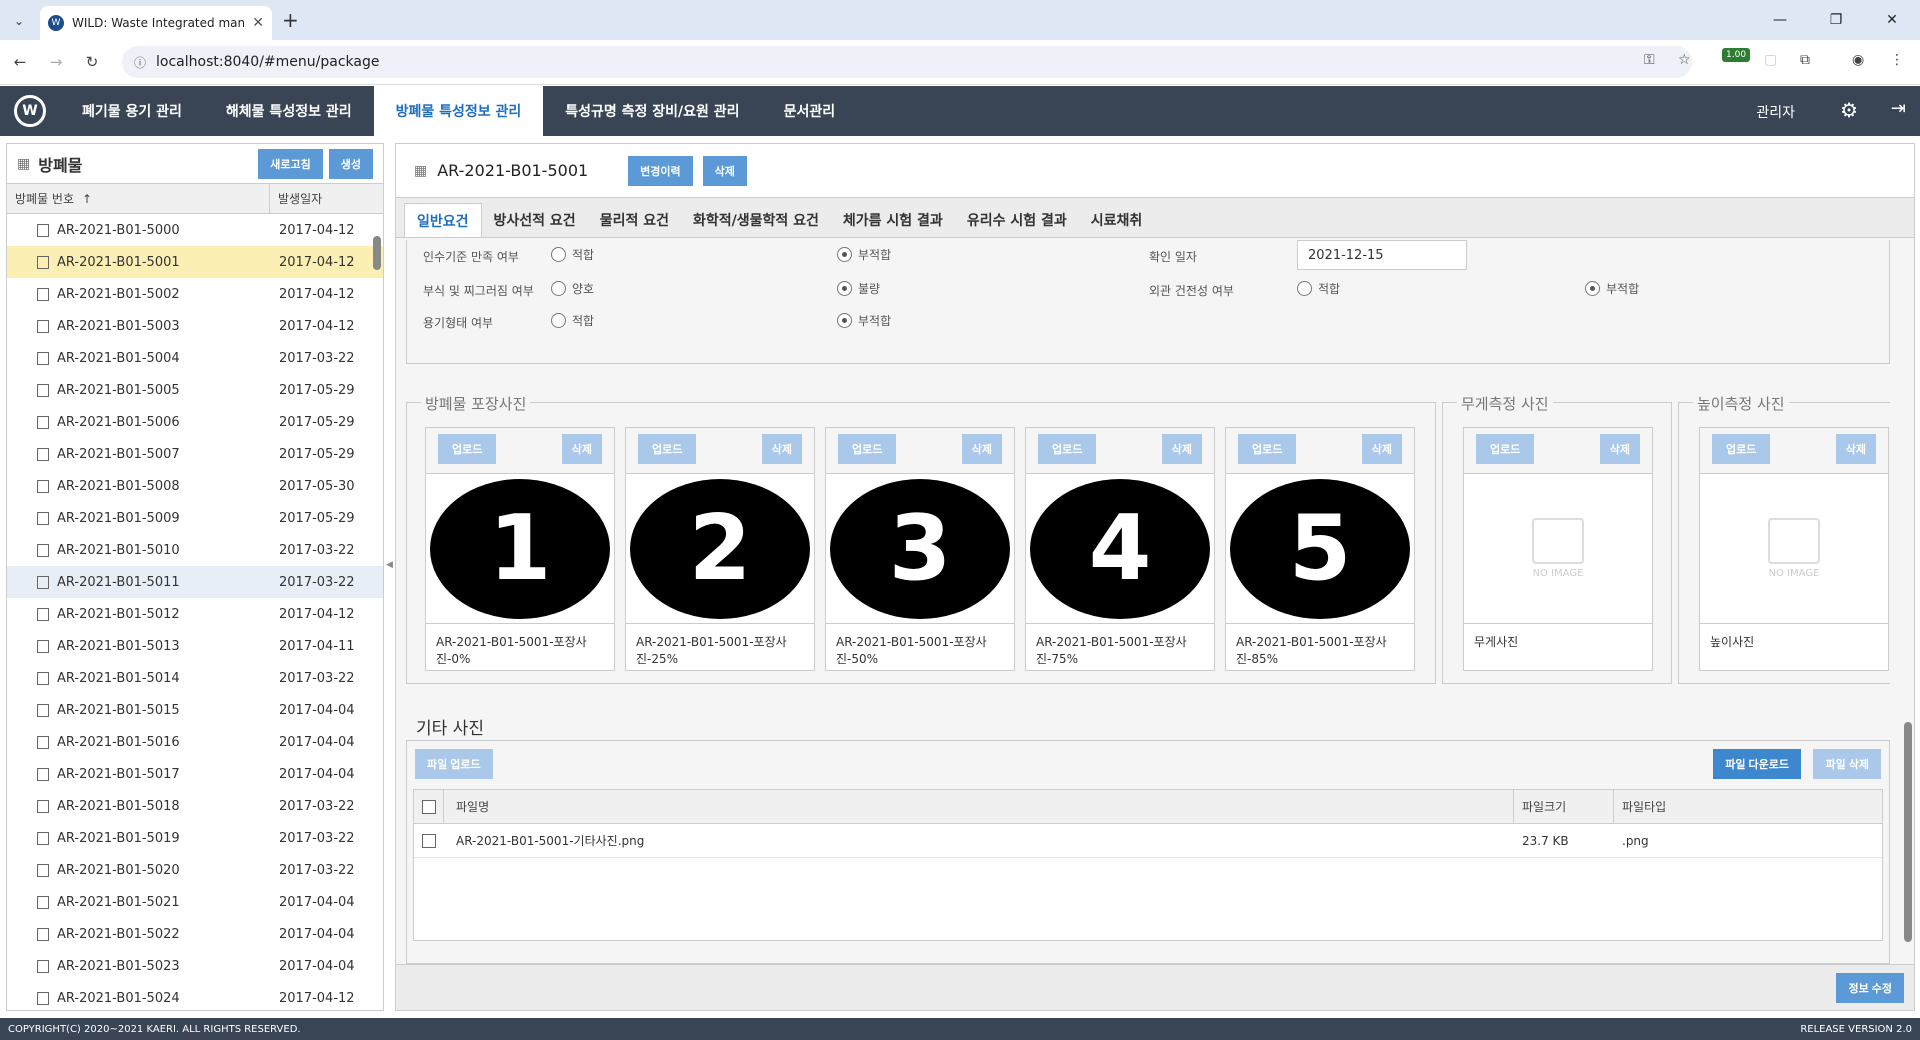 The image size is (1920, 1040). I want to click on history-button: 변경이력, so click(660, 170).